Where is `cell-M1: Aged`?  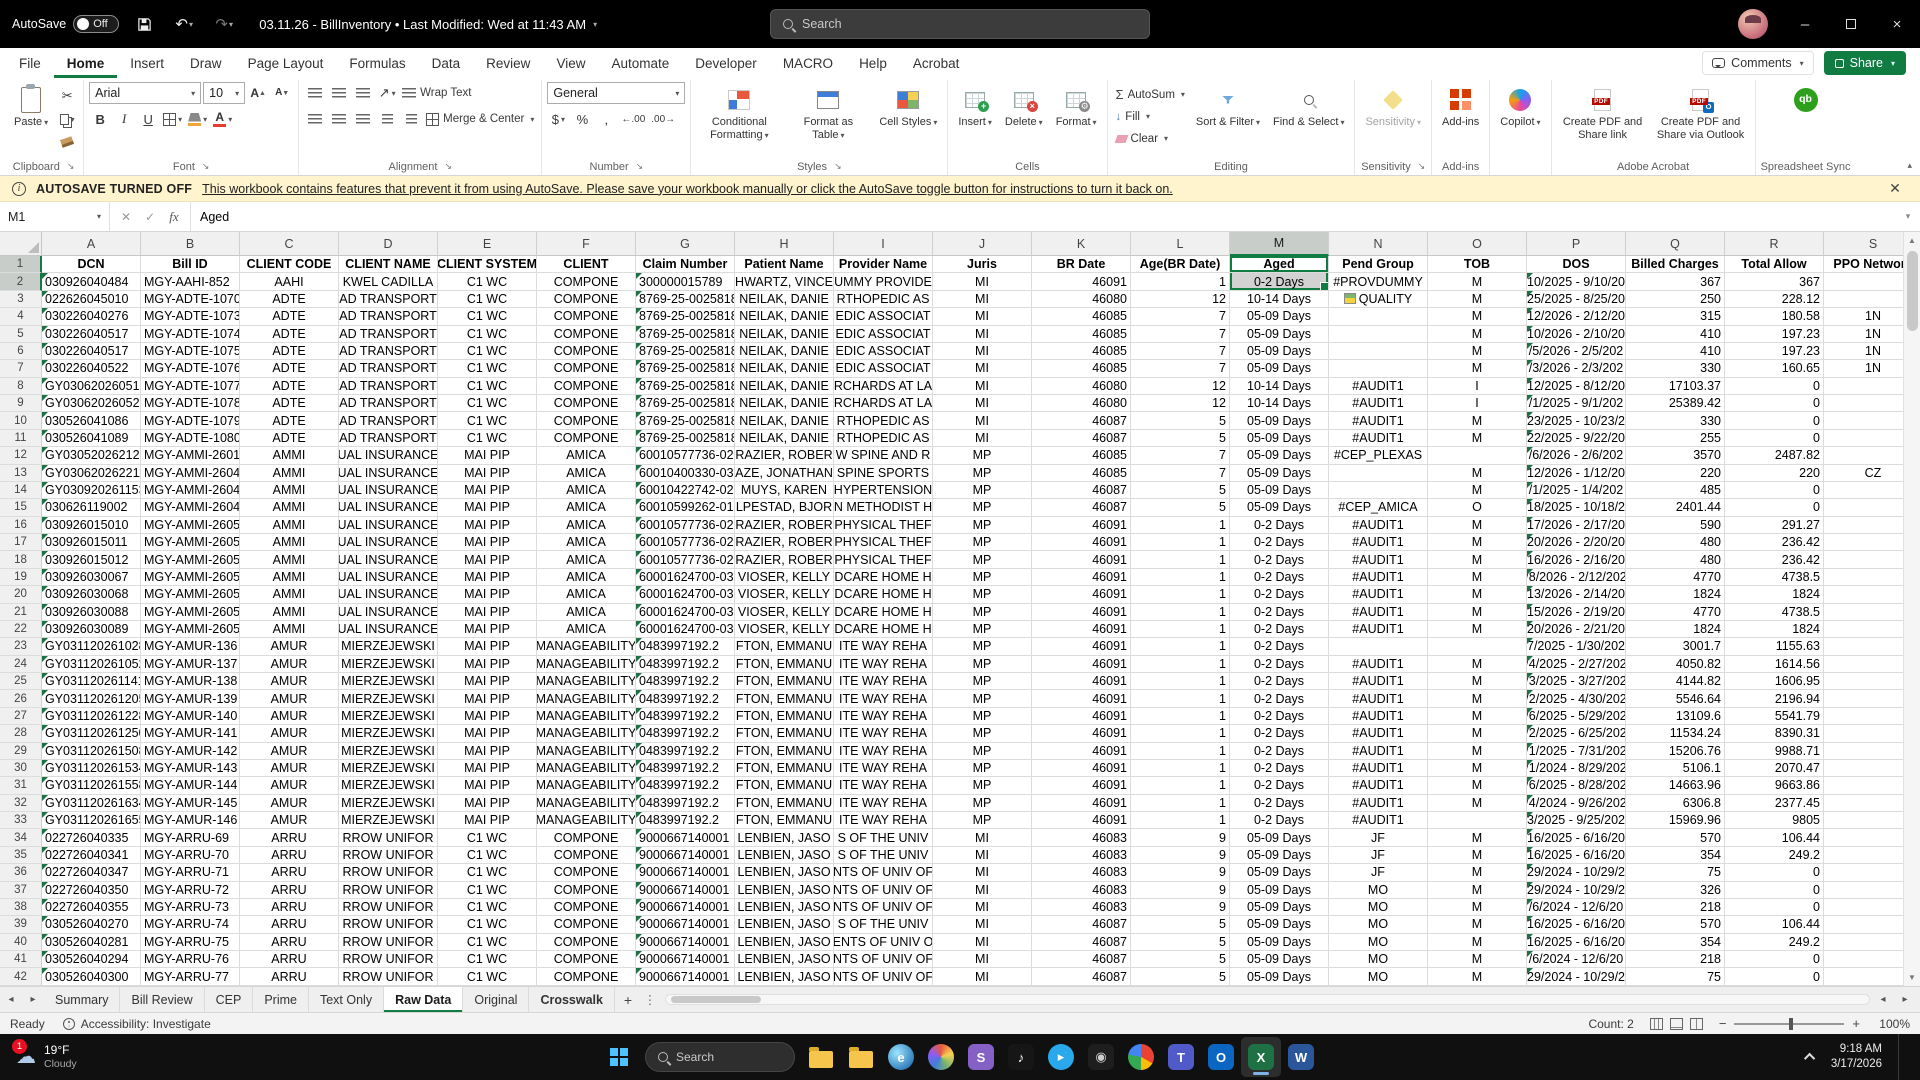 cell-M1: Aged is located at coordinates (1279, 265).